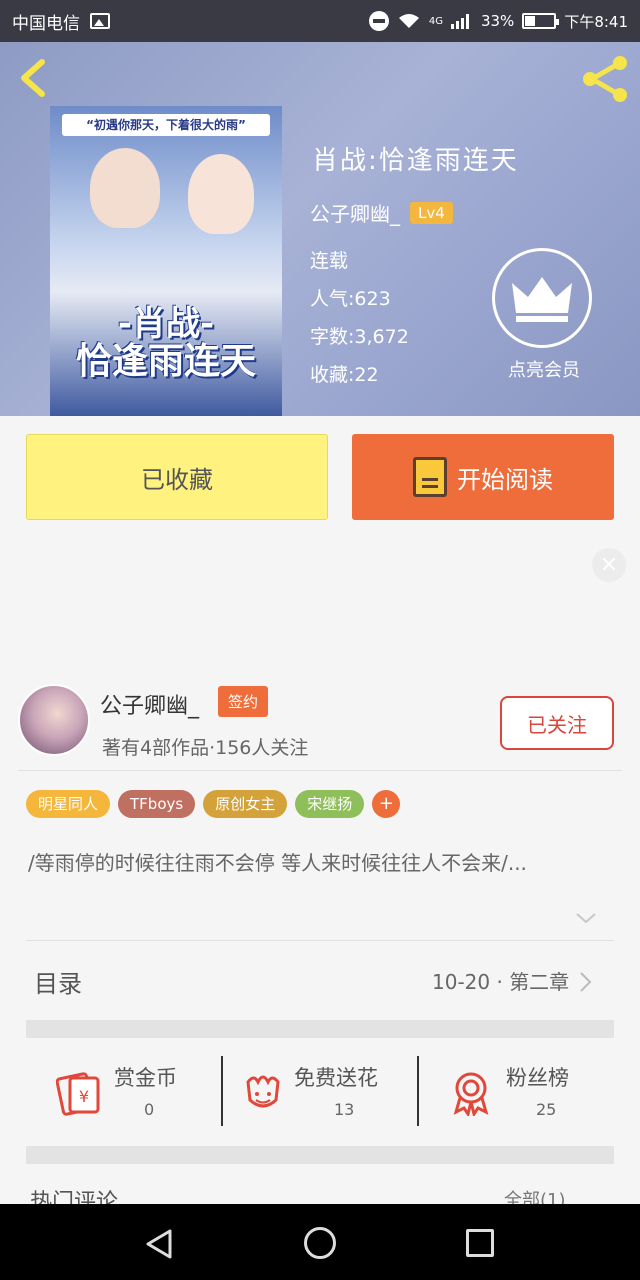 The height and width of the screenshot is (1280, 640). Describe the element at coordinates (221, 194) in the screenshot. I see `cover-figure-female` at that location.